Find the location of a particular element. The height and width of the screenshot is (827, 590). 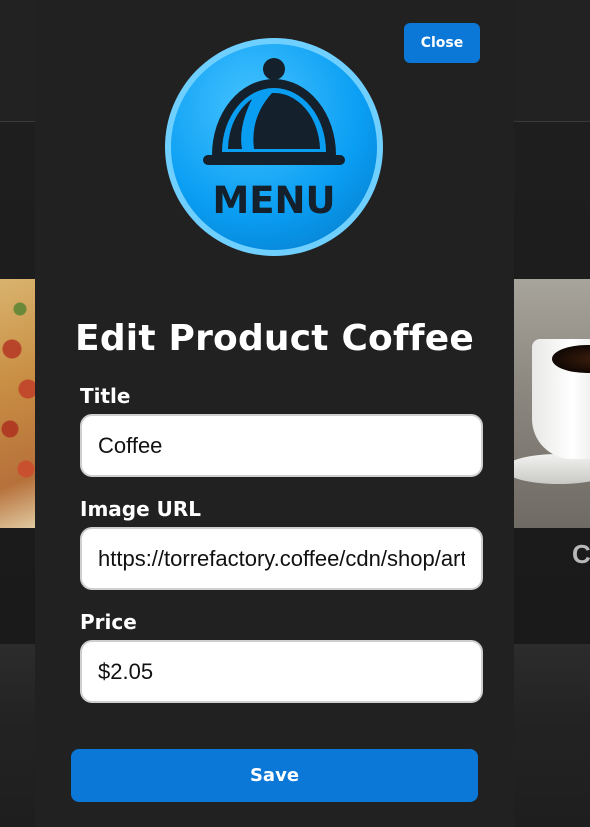

product-card-coffee-image is located at coordinates (552, 403).